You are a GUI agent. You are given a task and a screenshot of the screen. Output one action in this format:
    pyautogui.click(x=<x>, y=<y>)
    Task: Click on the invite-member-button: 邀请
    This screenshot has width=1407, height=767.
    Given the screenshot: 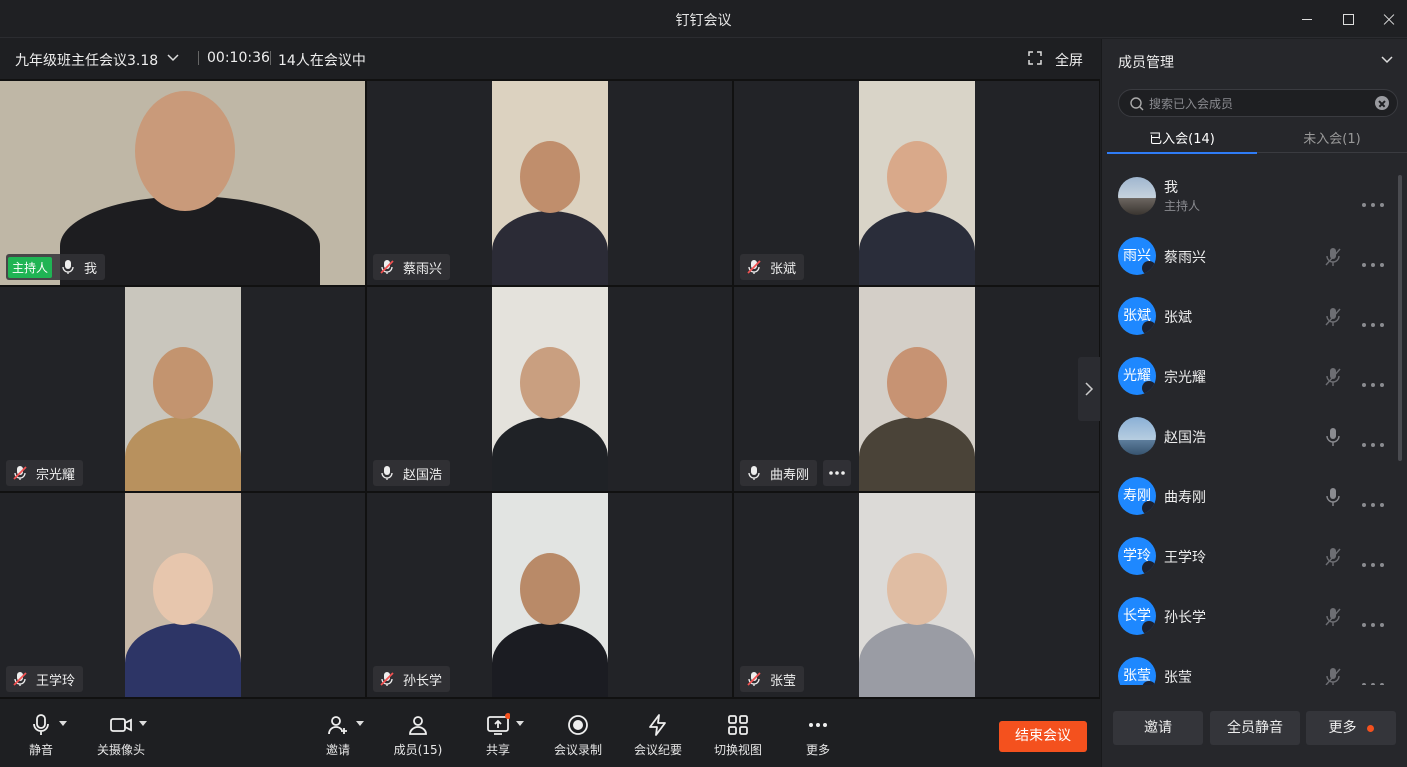 What is the action you would take?
    pyautogui.click(x=1158, y=728)
    